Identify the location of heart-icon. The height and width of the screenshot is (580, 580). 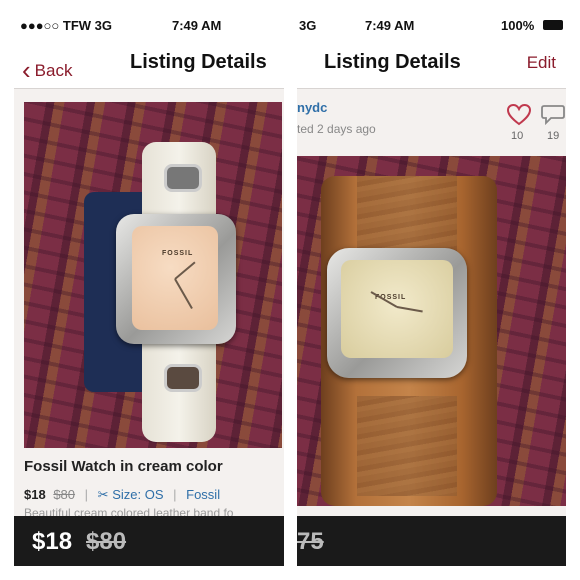
(519, 115).